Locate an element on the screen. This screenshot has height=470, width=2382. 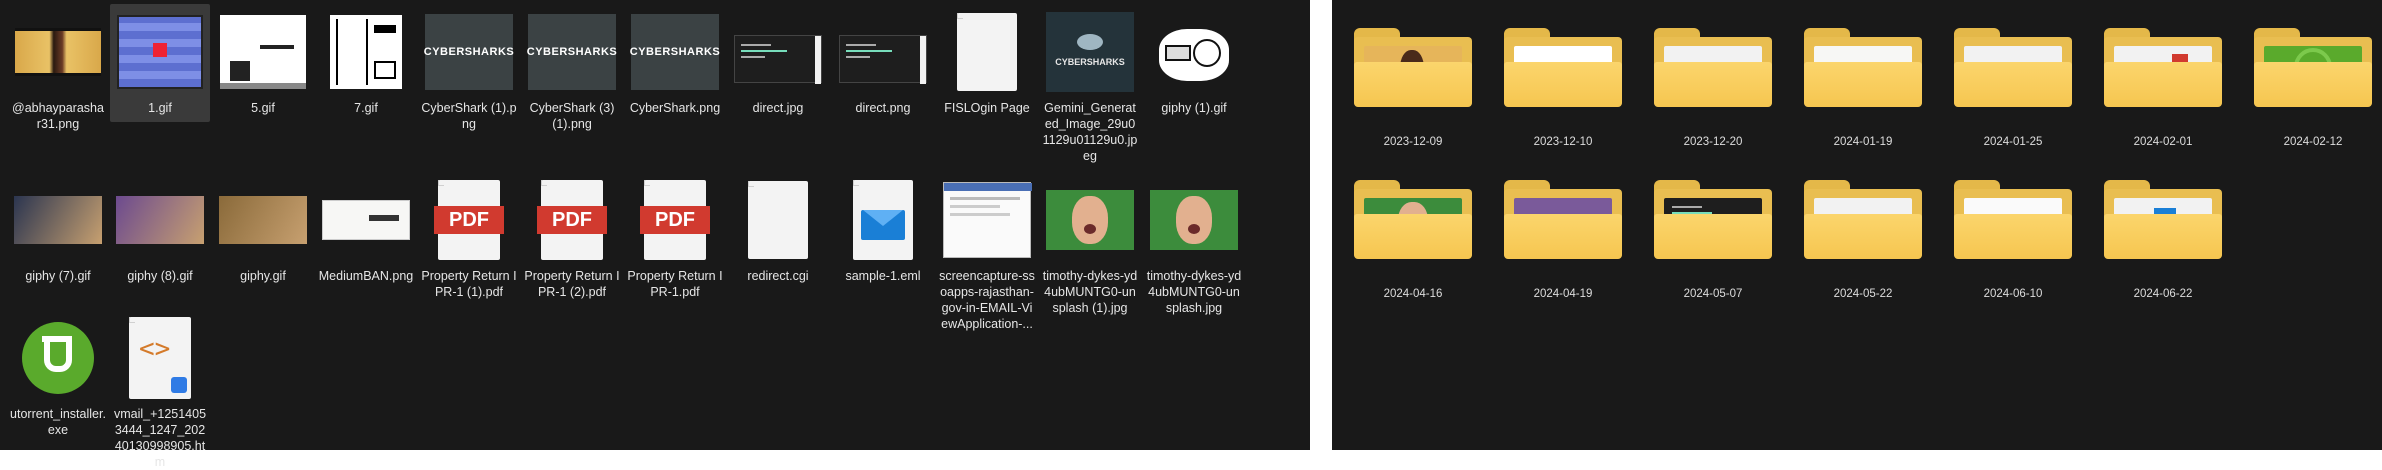
file-item: CYBERSHARKS CyberShark.png is located at coordinates (675, 60).